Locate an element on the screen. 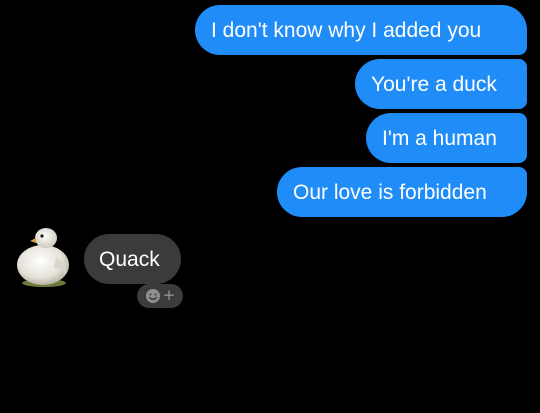  duck-avatar is located at coordinates (44, 256).